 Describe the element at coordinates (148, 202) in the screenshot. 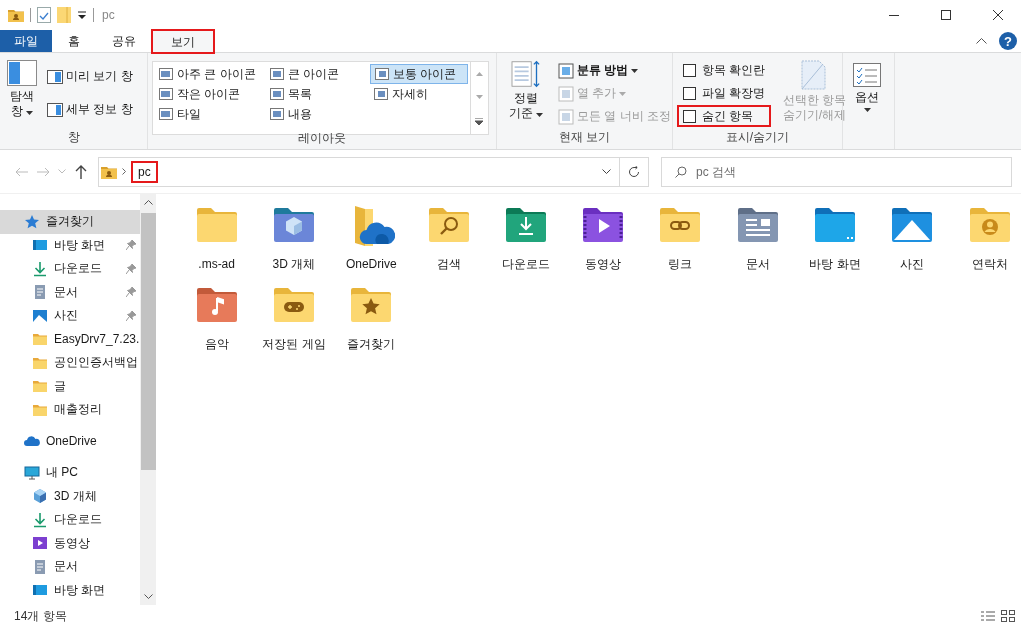

I see `scroll-up-icon` at that location.